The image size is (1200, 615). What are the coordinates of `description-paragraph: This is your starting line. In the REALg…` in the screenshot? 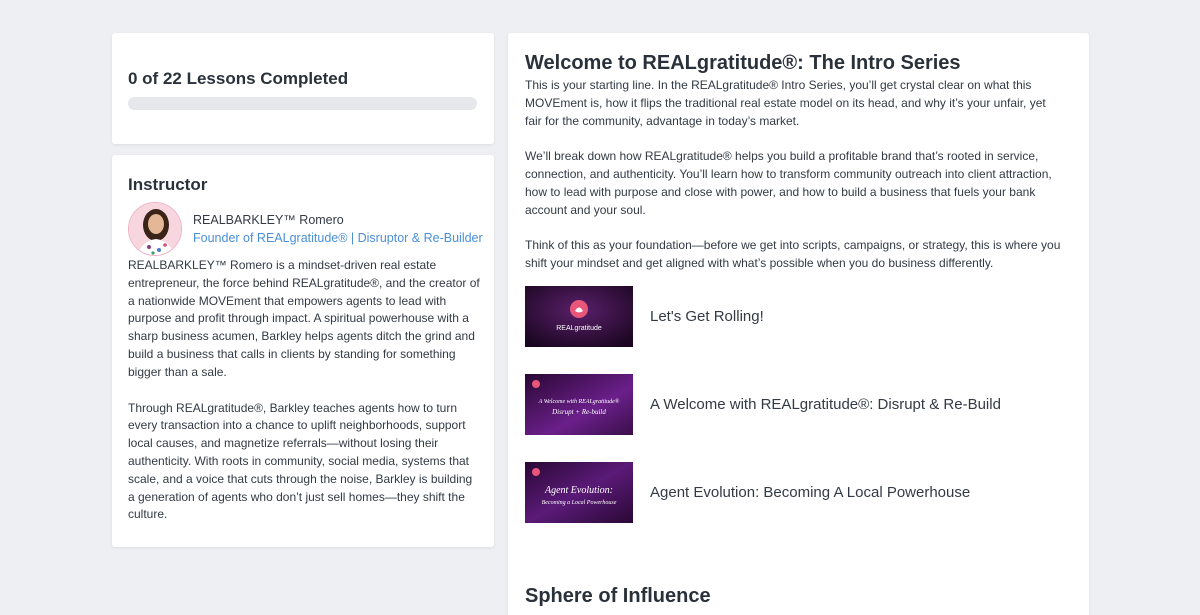 It's located at (785, 103).